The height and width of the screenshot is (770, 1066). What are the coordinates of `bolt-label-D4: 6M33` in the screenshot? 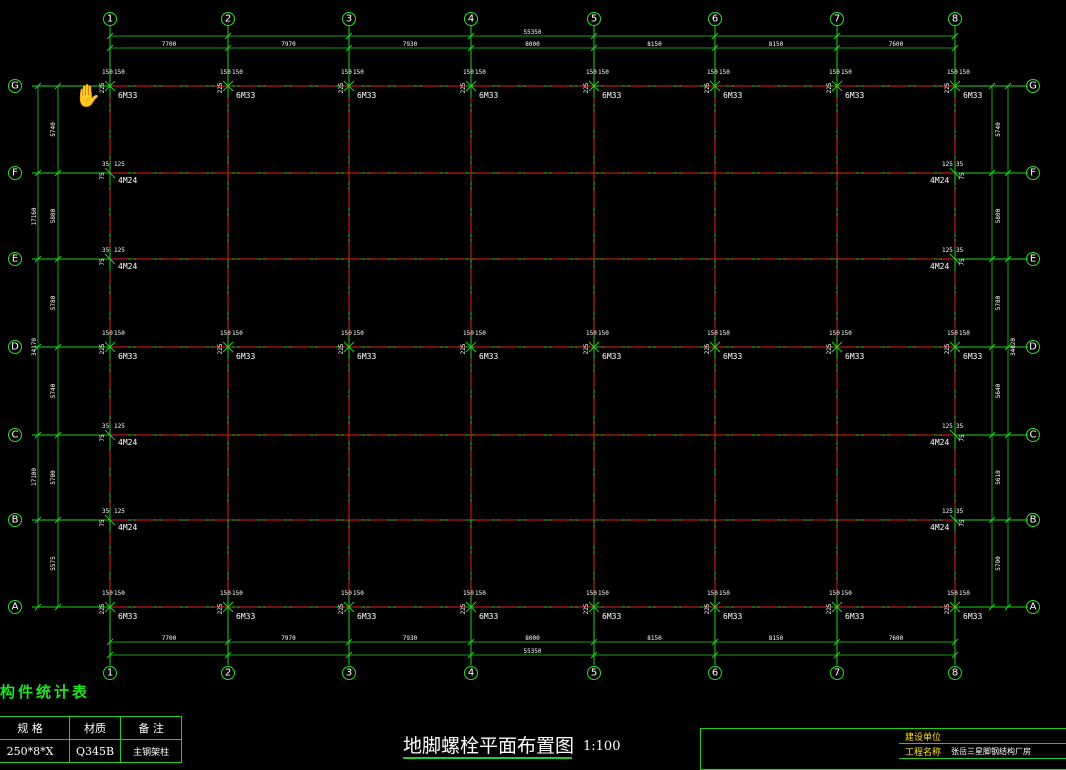 It's located at (611, 356).